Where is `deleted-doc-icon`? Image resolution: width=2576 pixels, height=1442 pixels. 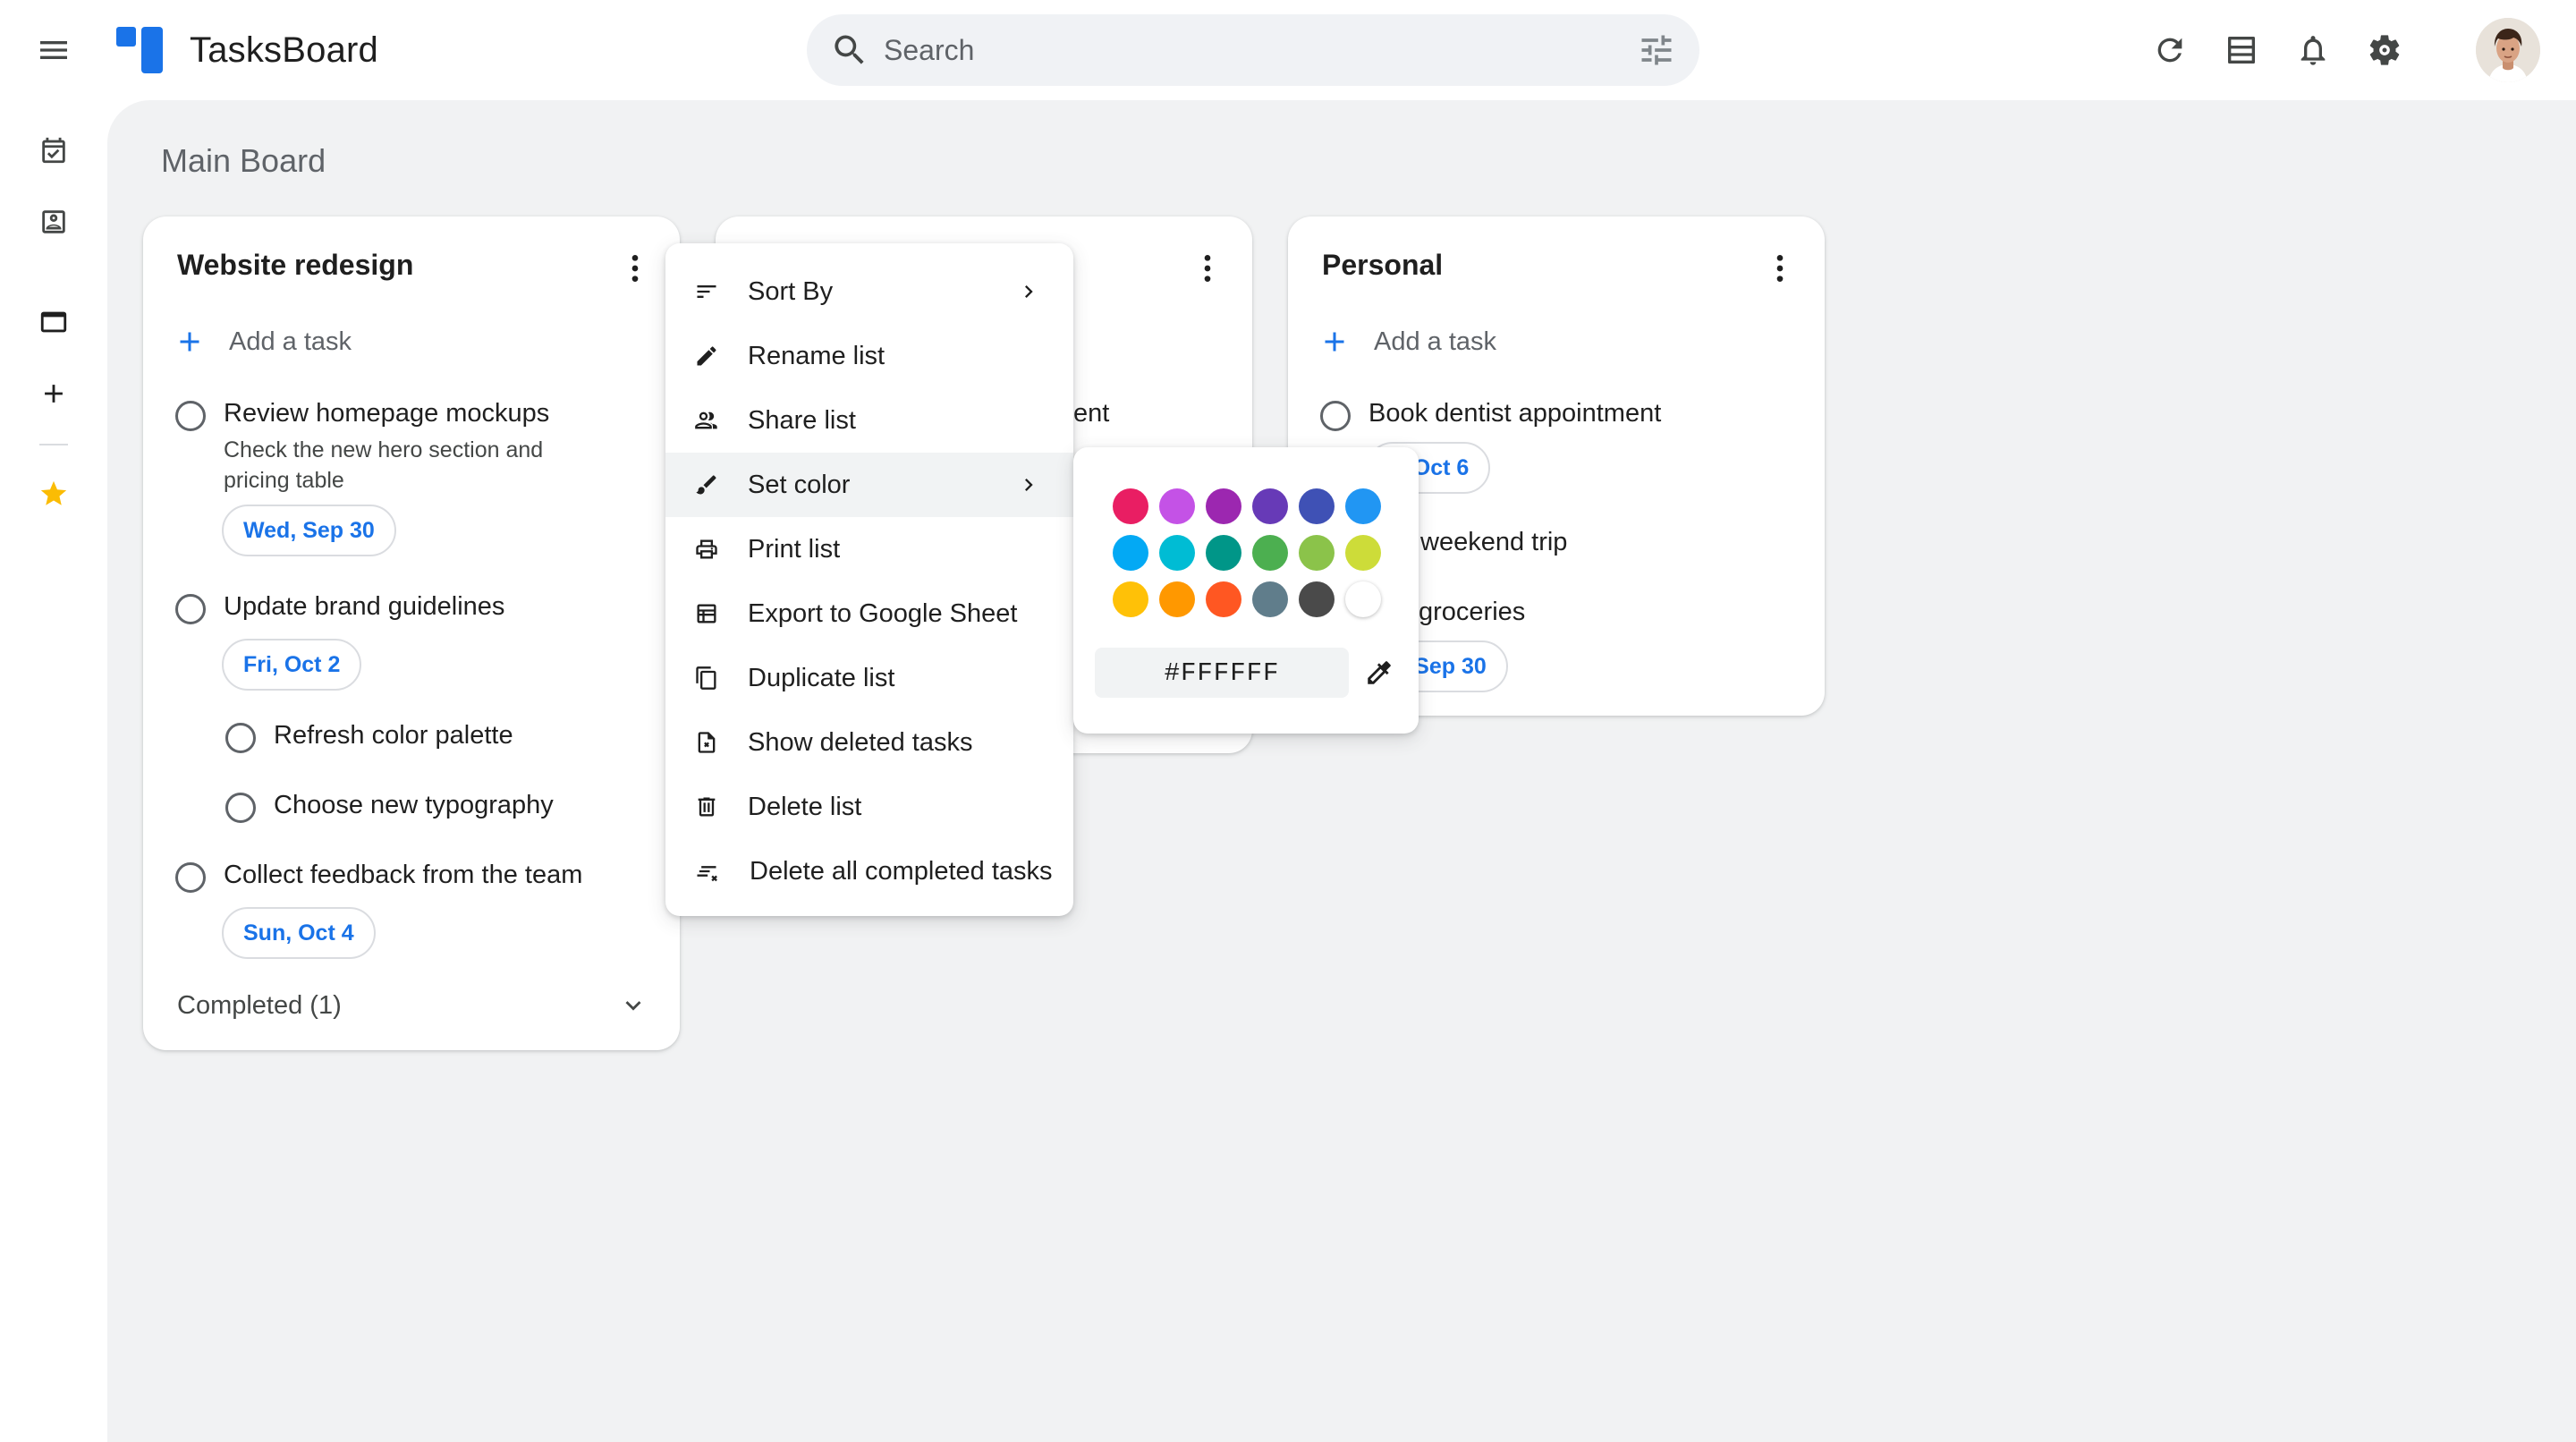 deleted-doc-icon is located at coordinates (707, 742).